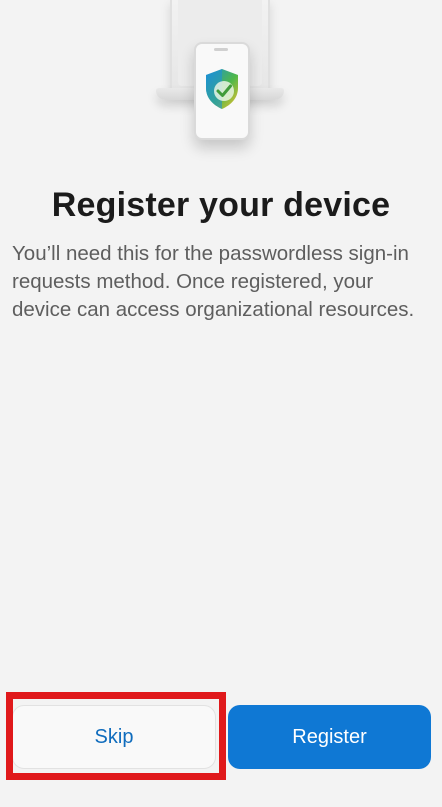  What do you see at coordinates (221, 49) in the screenshot?
I see `phone-notch` at bounding box center [221, 49].